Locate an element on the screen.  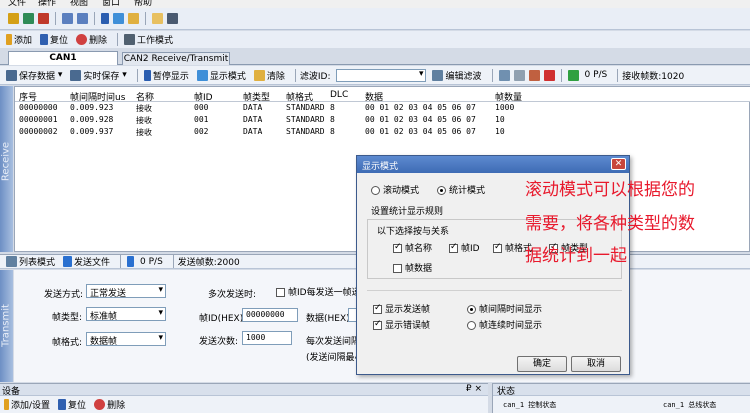
brush-icon is located at coordinates (133, 18).